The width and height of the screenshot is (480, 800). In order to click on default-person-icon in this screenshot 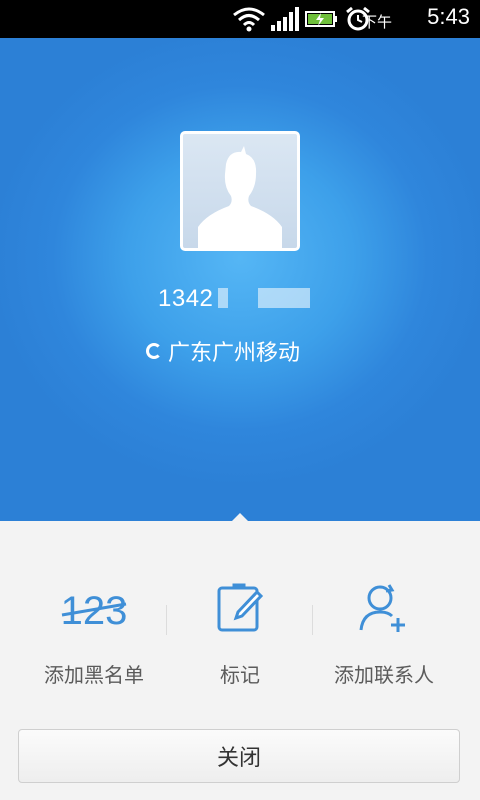, I will do `click(240, 197)`.